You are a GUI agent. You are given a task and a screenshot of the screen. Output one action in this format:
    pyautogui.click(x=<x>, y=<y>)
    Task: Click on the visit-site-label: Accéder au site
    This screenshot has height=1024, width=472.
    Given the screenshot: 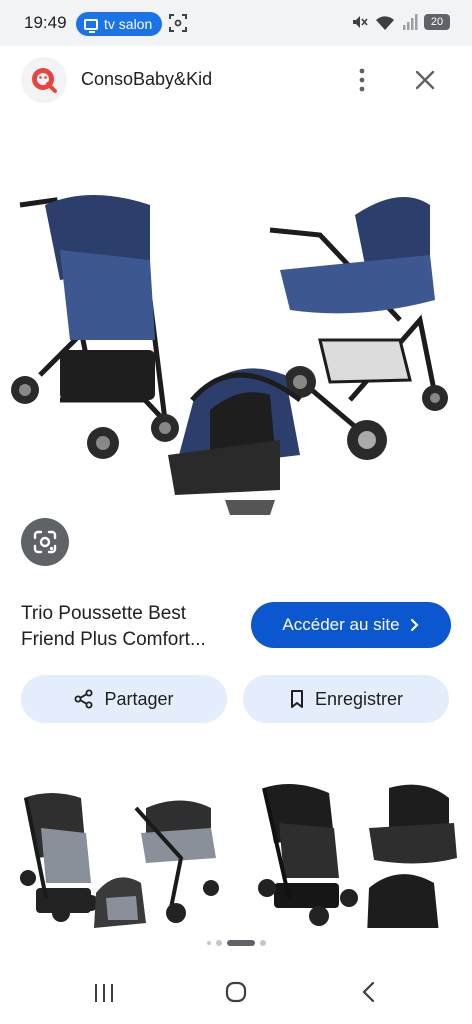 What is the action you would take?
    pyautogui.click(x=341, y=624)
    